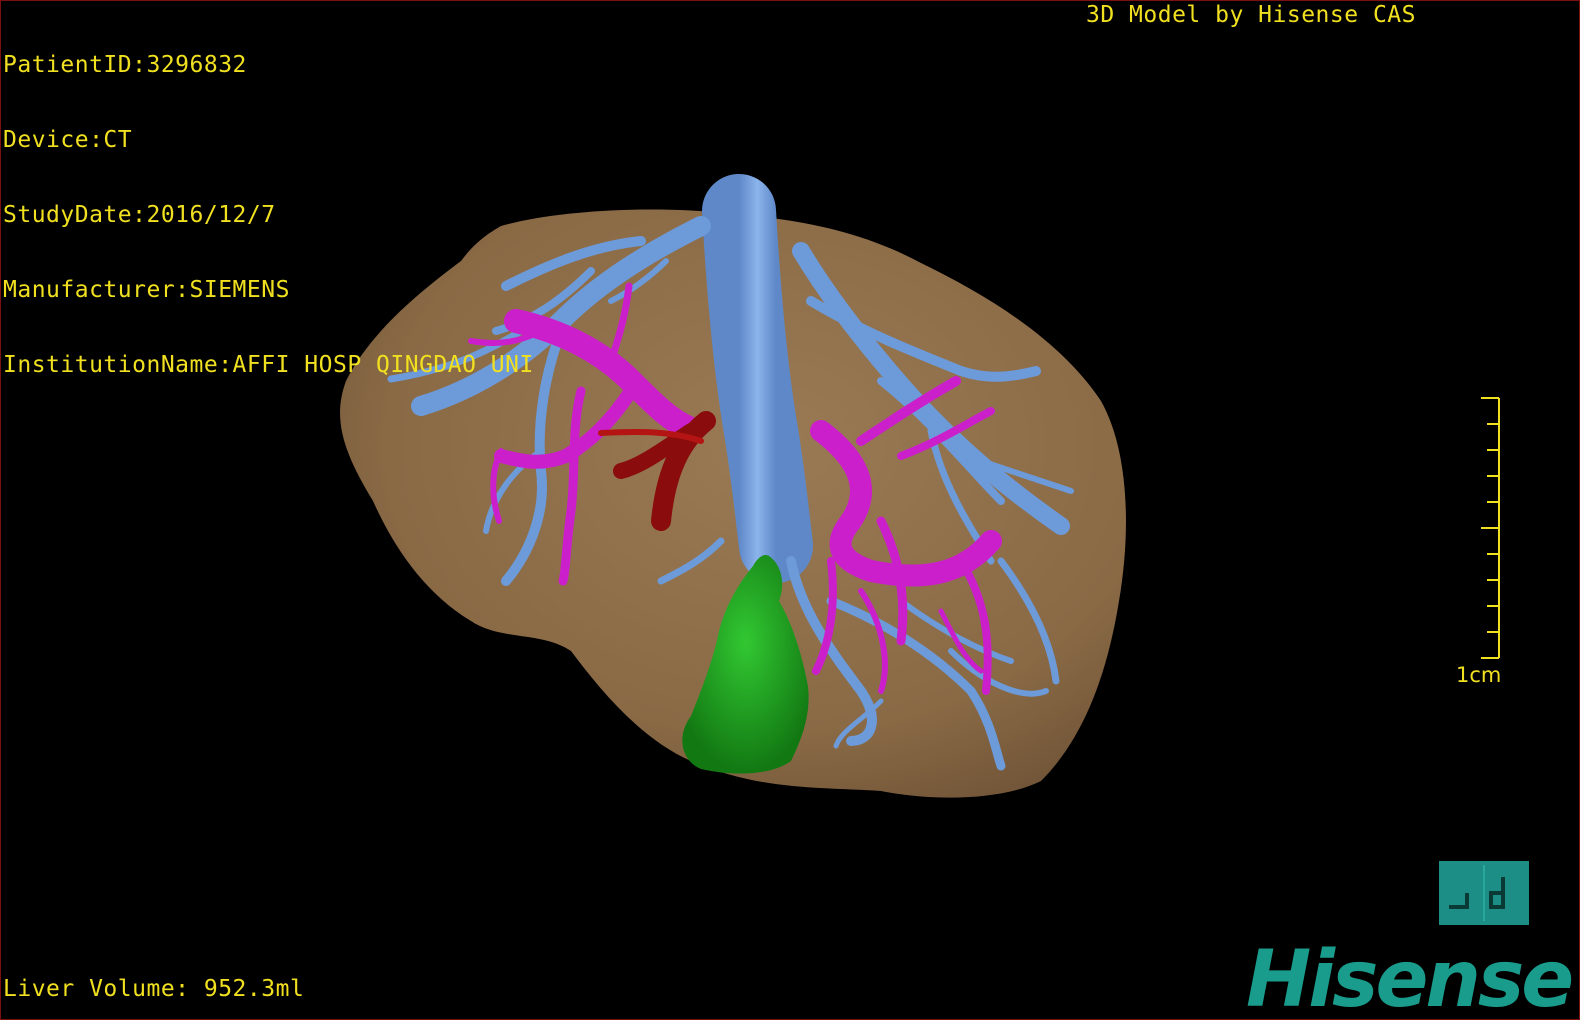 Image resolution: width=1580 pixels, height=1020 pixels. What do you see at coordinates (125, 65) in the screenshot?
I see `patient-id-text: PatientID:3296832` at bounding box center [125, 65].